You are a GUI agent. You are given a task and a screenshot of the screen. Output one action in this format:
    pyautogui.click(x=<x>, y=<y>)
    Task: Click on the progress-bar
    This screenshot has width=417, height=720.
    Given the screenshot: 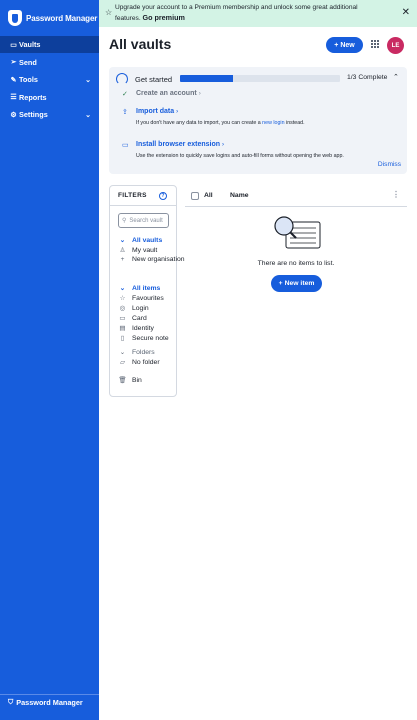 What is the action you would take?
    pyautogui.click(x=260, y=78)
    